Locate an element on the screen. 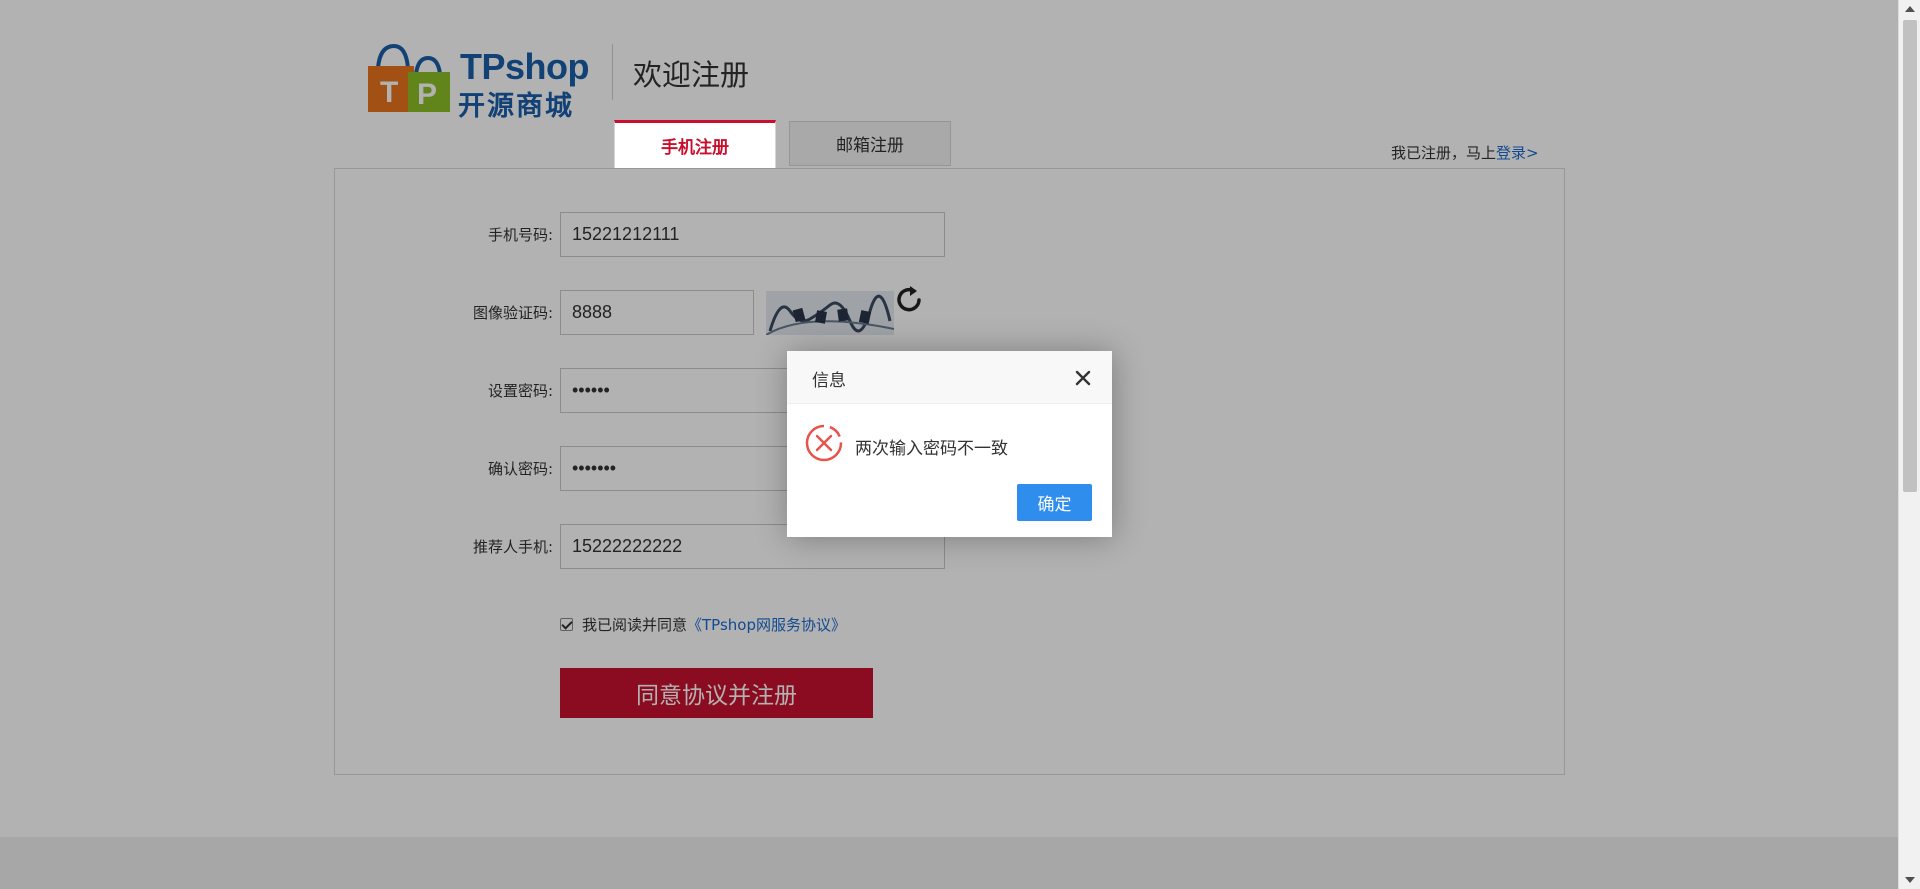 This screenshot has width=1920, height=889. scrollbar is located at coordinates (1909, 444).